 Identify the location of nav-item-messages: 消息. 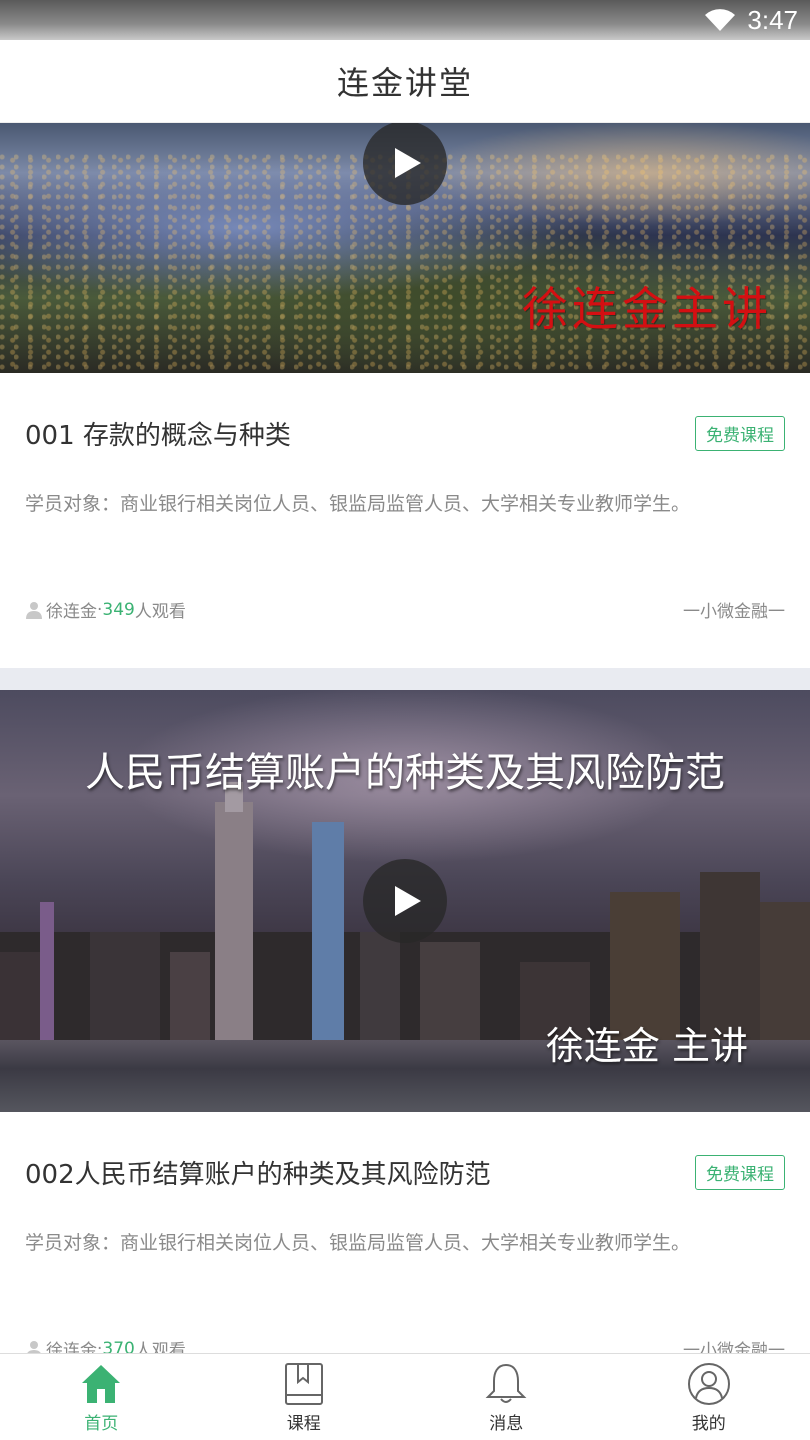
(506, 1397).